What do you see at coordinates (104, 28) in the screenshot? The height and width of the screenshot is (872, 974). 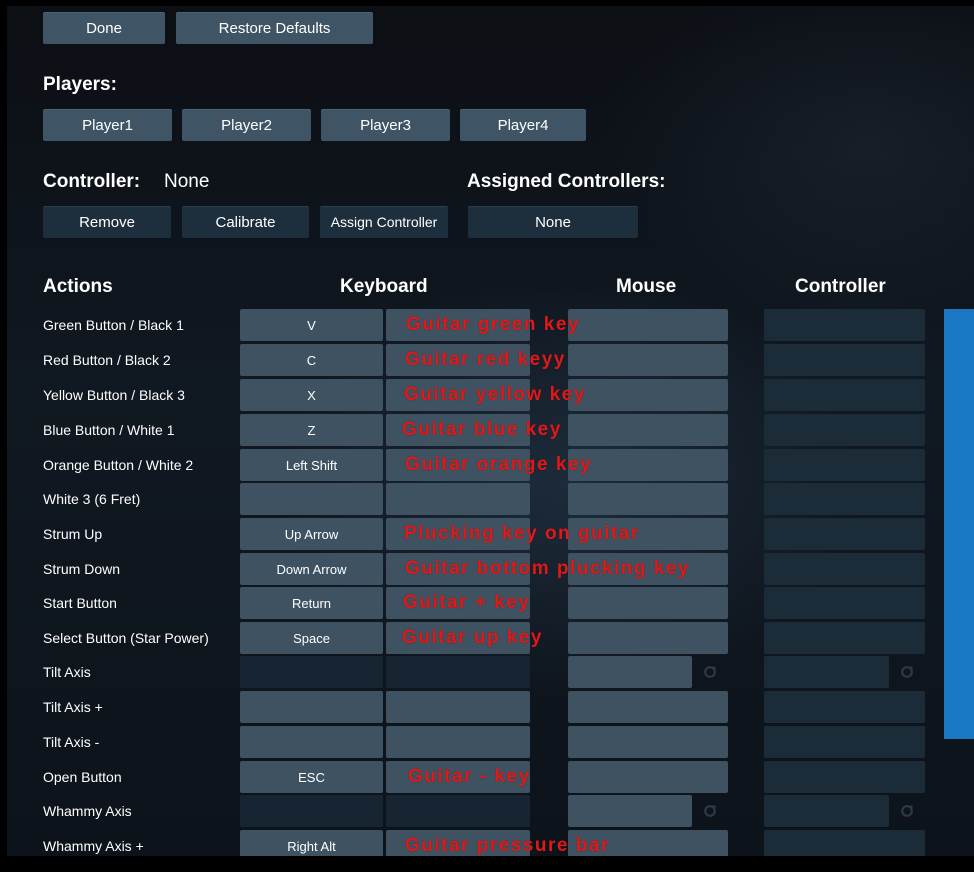 I see `done-button: Done` at bounding box center [104, 28].